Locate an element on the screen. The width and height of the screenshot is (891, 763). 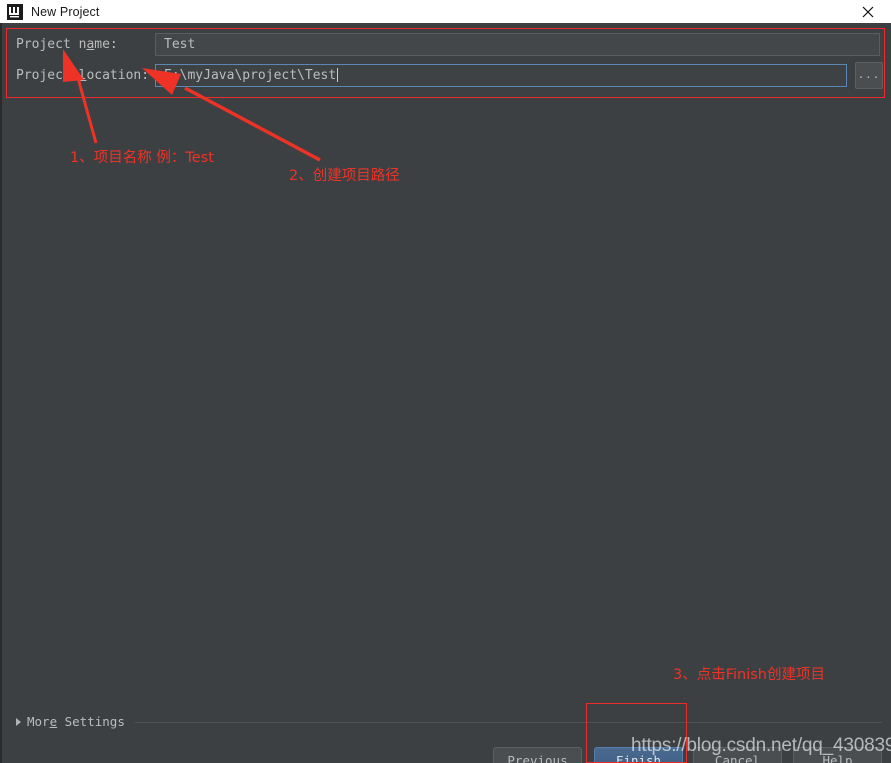
previous-button: Previous is located at coordinates (537, 755).